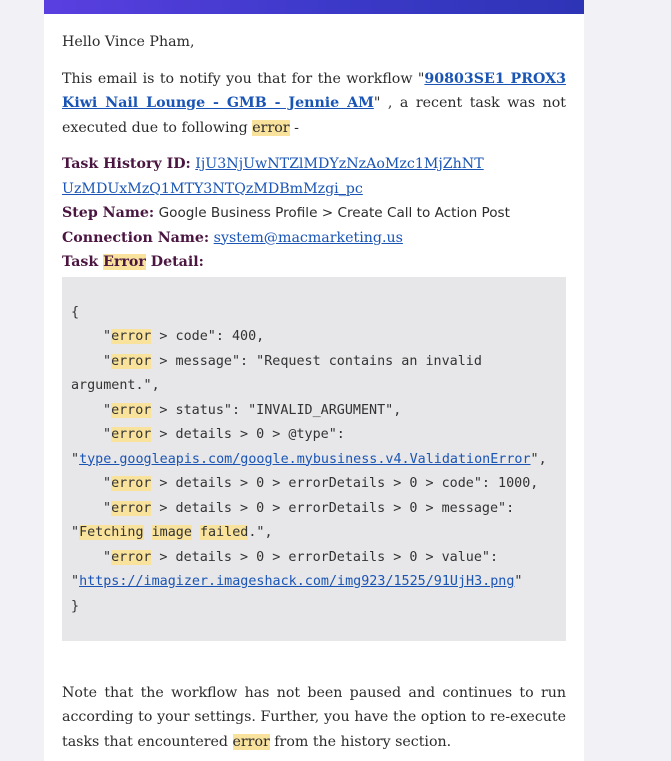 The height and width of the screenshot is (761, 671). Describe the element at coordinates (314, 7) in the screenshot. I see `header-band` at that location.